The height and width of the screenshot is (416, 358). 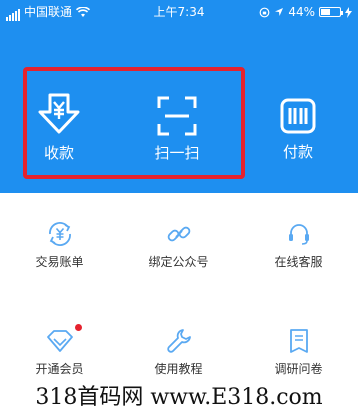 I want to click on bind-official-account-label: 绑定公众号, so click(x=178, y=262).